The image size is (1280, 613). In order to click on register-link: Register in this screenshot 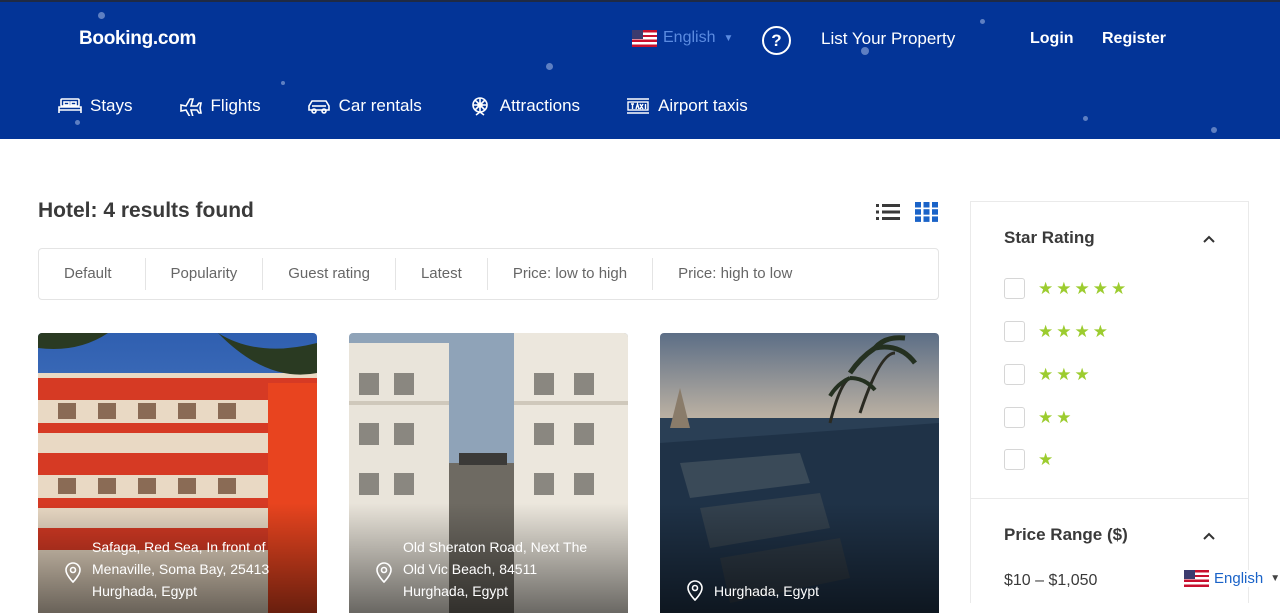, I will do `click(1134, 39)`.